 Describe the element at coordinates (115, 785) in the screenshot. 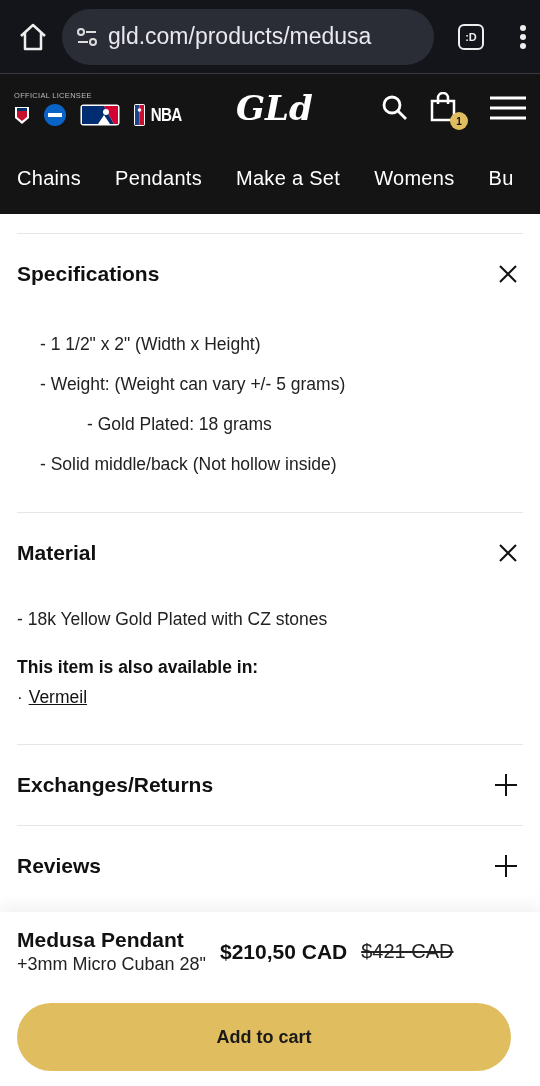

I see `section-title: Exchanges/Returns` at that location.